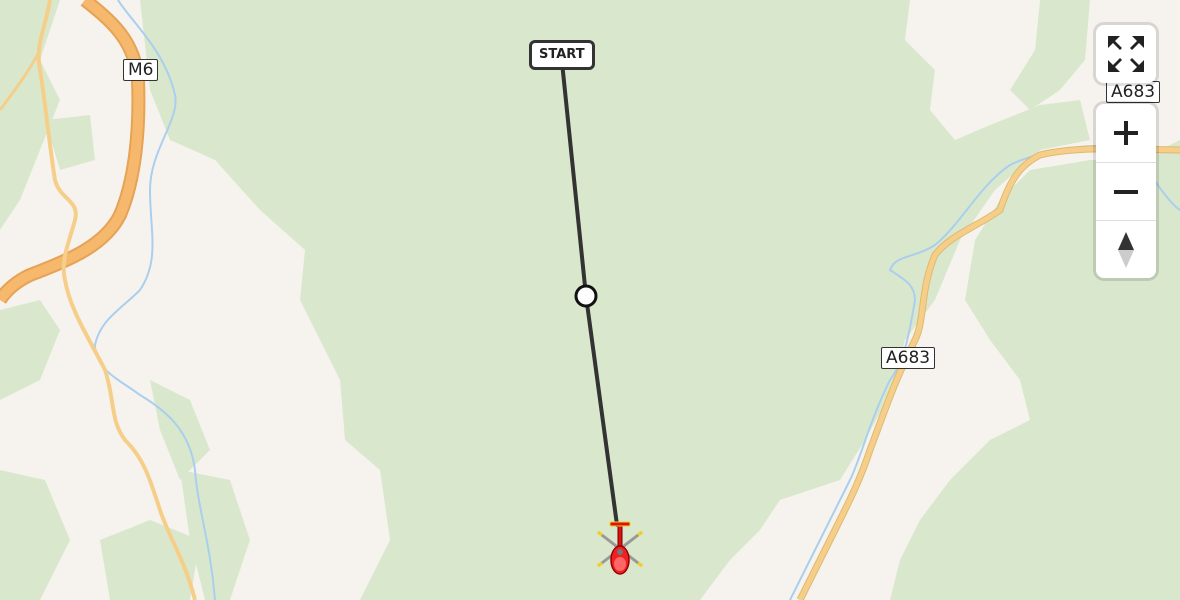 The width and height of the screenshot is (1180, 600). What do you see at coordinates (586, 296) in the screenshot?
I see `circle-waypoint-icon` at bounding box center [586, 296].